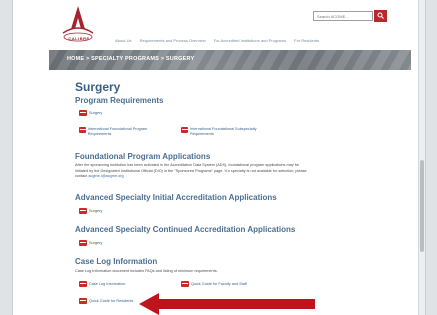 This screenshot has height=315, width=437. I want to click on link-label: Quick Guide for Residents, so click(111, 301).